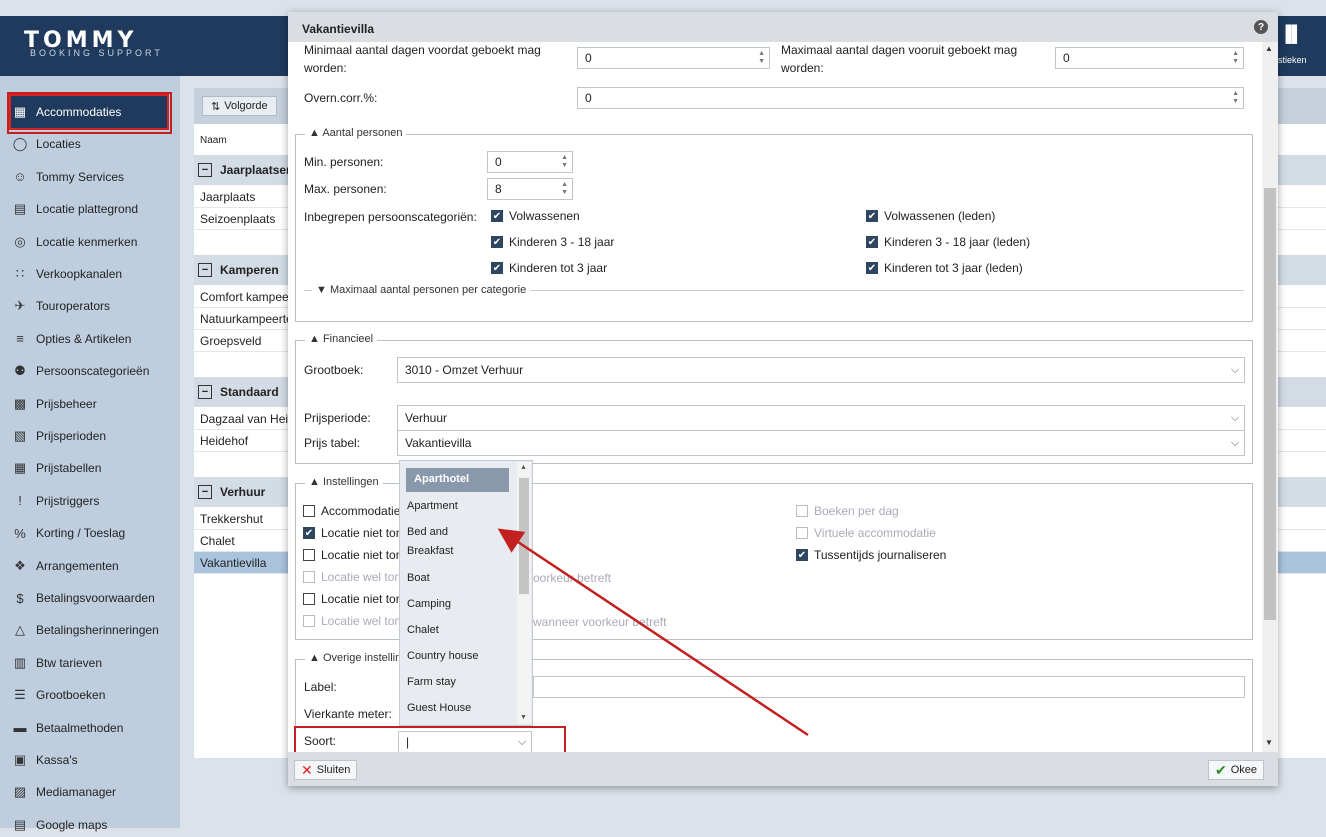  What do you see at coordinates (821, 370) in the screenshot?
I see `grootboek-select: 3010 - Omzet Verhuur ⌵` at bounding box center [821, 370].